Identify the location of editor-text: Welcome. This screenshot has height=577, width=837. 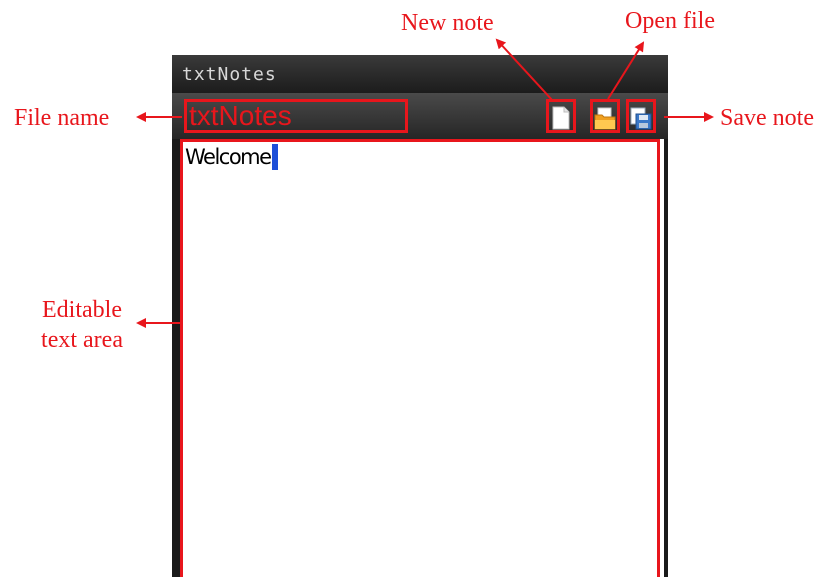
(228, 157).